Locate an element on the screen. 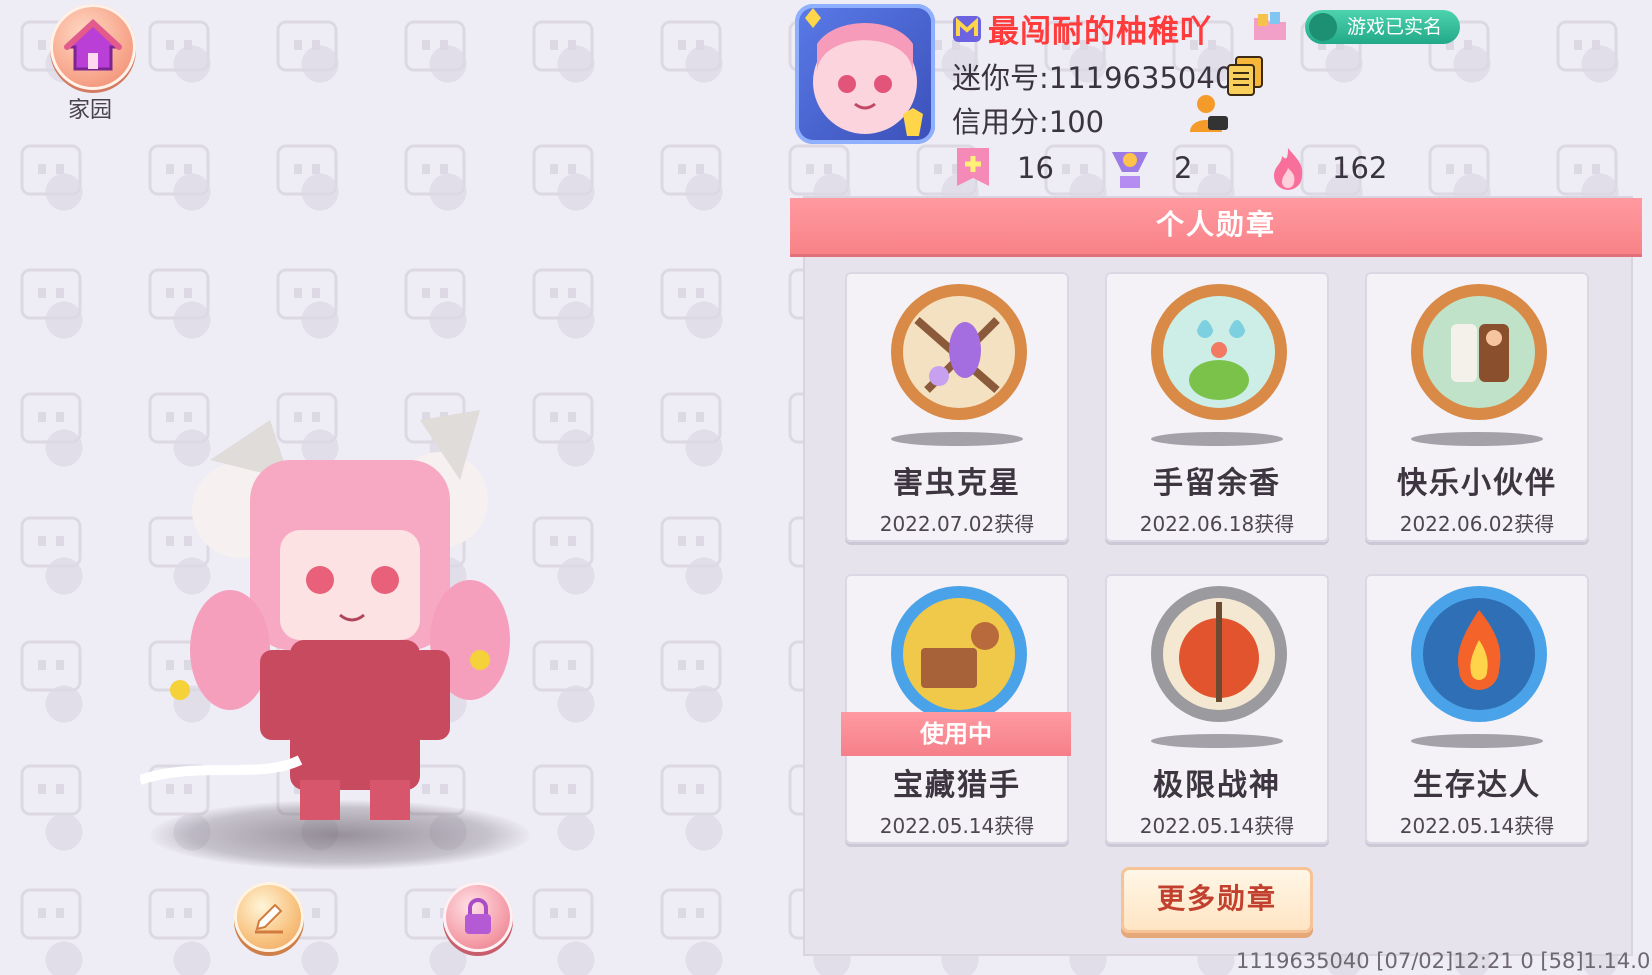 This screenshot has width=1652, height=975. treasure-hunter-medal-icon is located at coordinates (959, 654).